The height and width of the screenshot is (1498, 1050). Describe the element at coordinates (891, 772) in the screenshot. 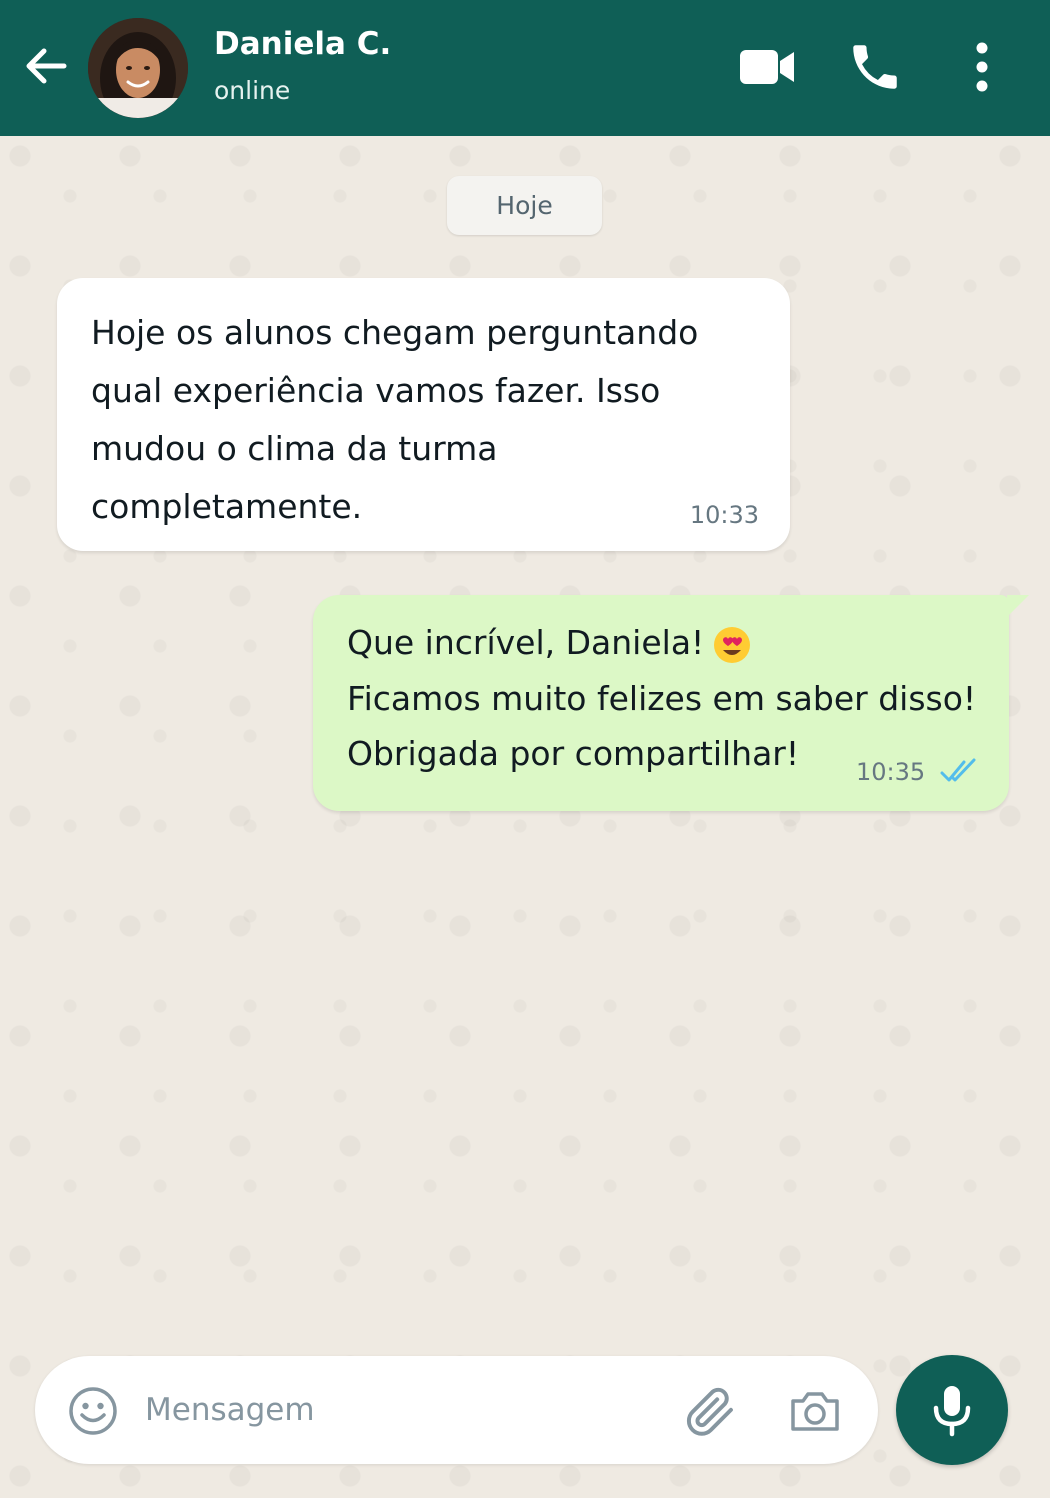

I see `message-time: 10:35` at that location.